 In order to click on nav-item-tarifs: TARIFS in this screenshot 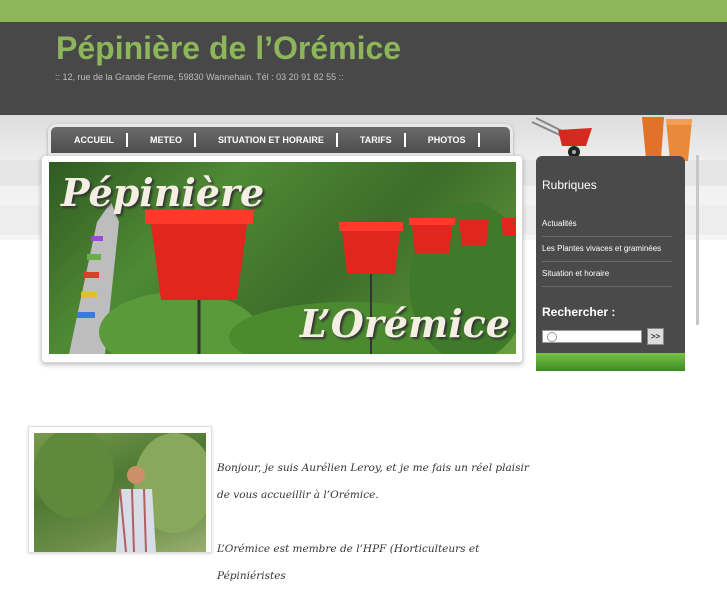, I will do `click(383, 140)`.